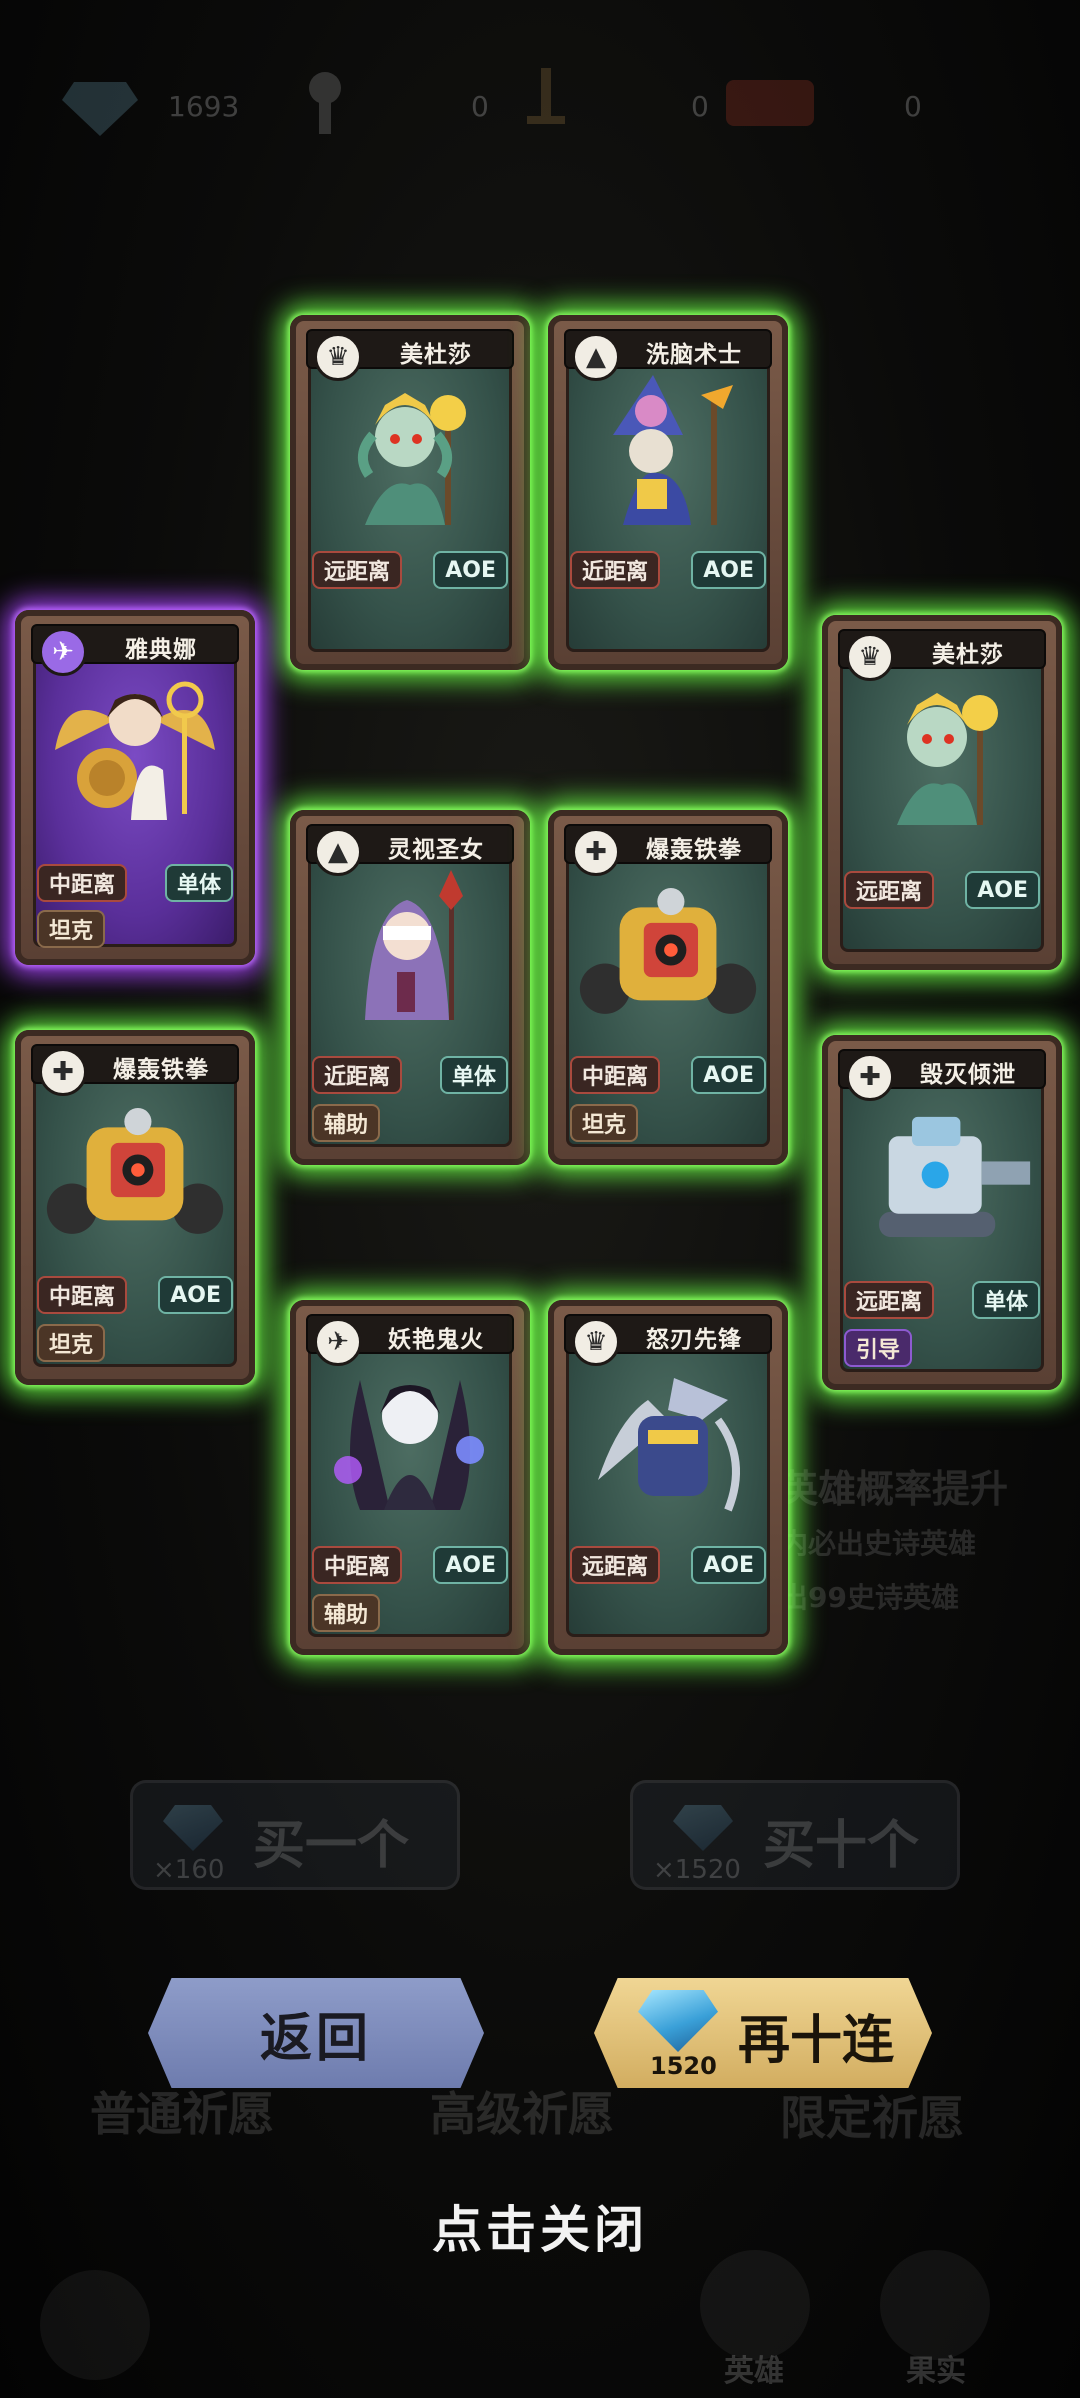 The height and width of the screenshot is (2398, 1080). I want to click on hero-name: 怒刃先锋, so click(694, 1340).